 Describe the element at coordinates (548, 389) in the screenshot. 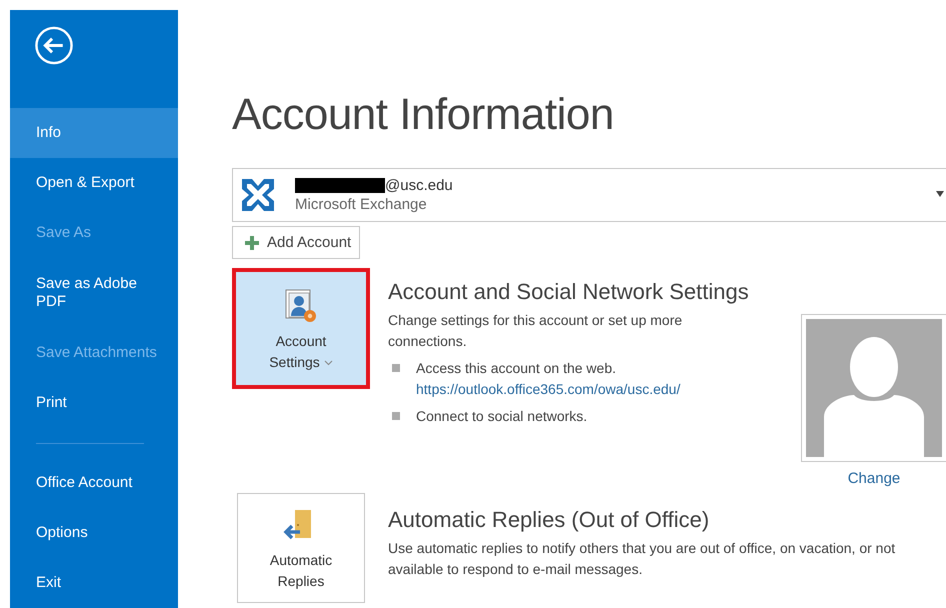

I see `web-link: https://outlook.office365.com/owa/usc.edu/` at that location.